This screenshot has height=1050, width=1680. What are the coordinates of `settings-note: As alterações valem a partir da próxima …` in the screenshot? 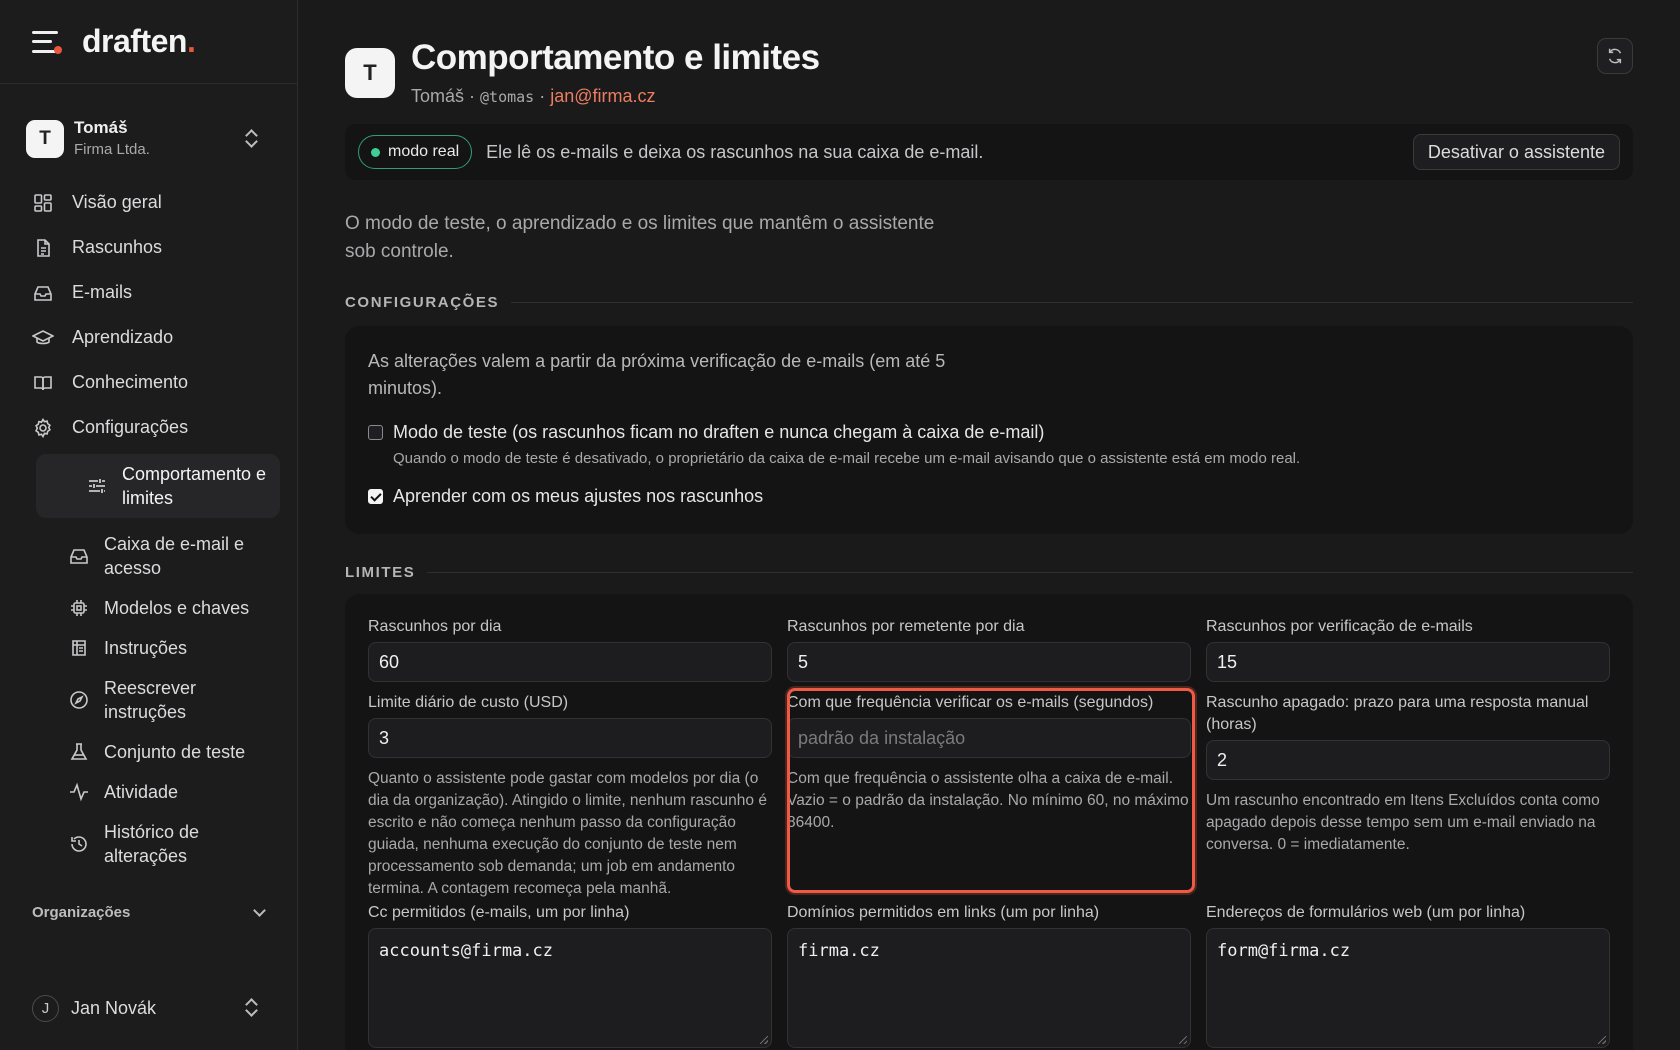 It's located at (657, 374).